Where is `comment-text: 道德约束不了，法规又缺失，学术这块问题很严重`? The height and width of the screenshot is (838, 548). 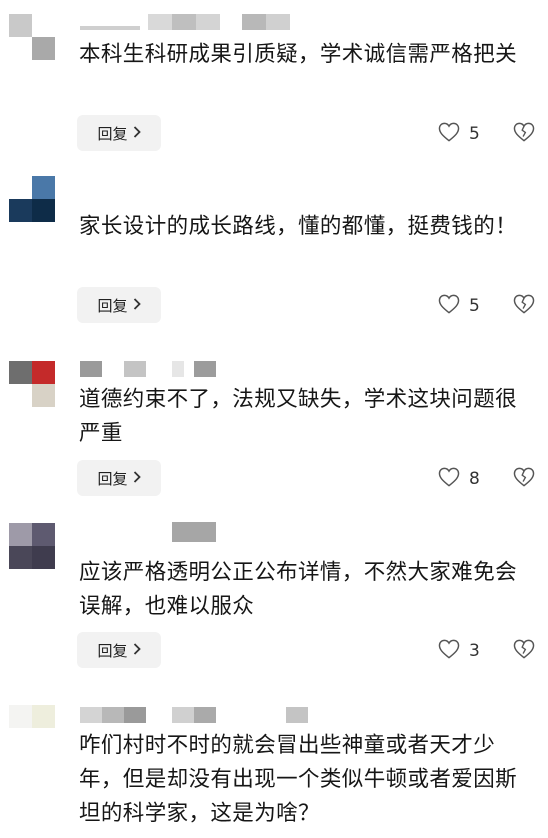 comment-text: 道德约束不了，法规又缺失，学术这块问题很严重 is located at coordinates (298, 416).